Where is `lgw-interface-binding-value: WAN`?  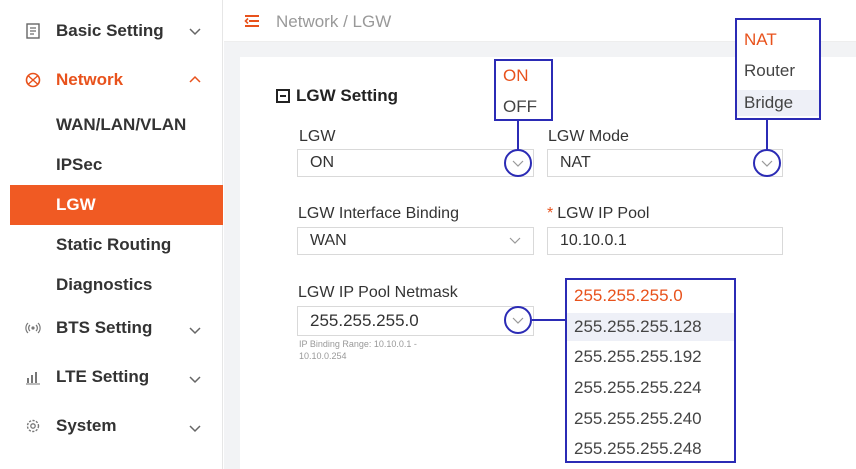 lgw-interface-binding-value: WAN is located at coordinates (328, 240).